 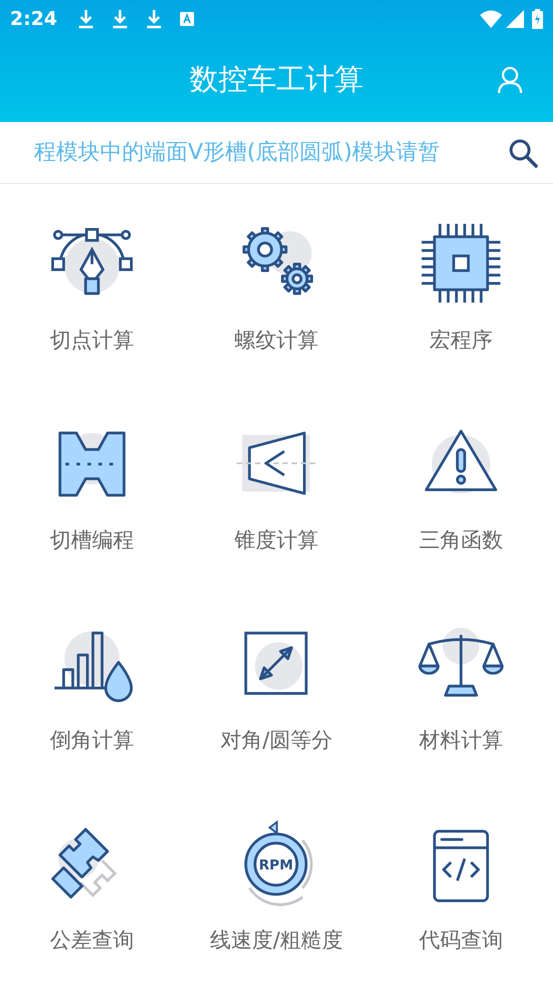 What do you see at coordinates (276, 288) in the screenshot?
I see `module-tile: 螺纹计算` at bounding box center [276, 288].